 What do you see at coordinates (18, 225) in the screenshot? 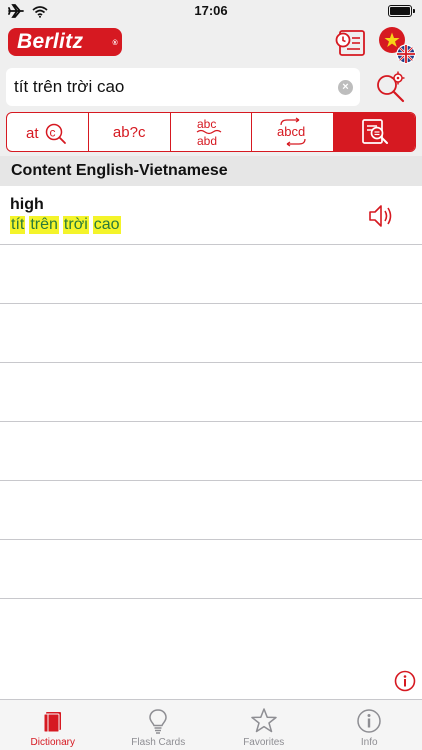
I see `translation-word: tít` at bounding box center [18, 225].